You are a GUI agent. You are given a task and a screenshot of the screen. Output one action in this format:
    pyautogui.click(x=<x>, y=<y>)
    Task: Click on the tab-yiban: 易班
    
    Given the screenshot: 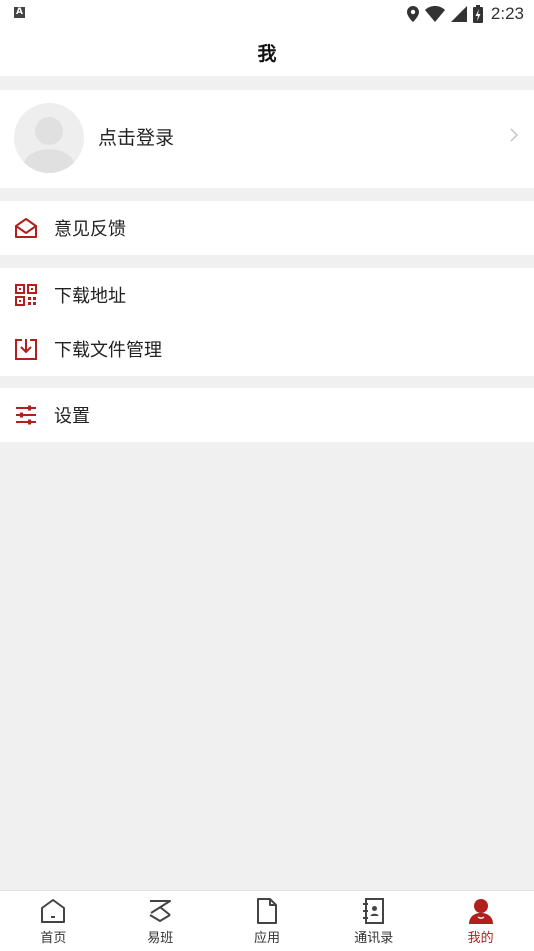 What is the action you would take?
    pyautogui.click(x=160, y=921)
    